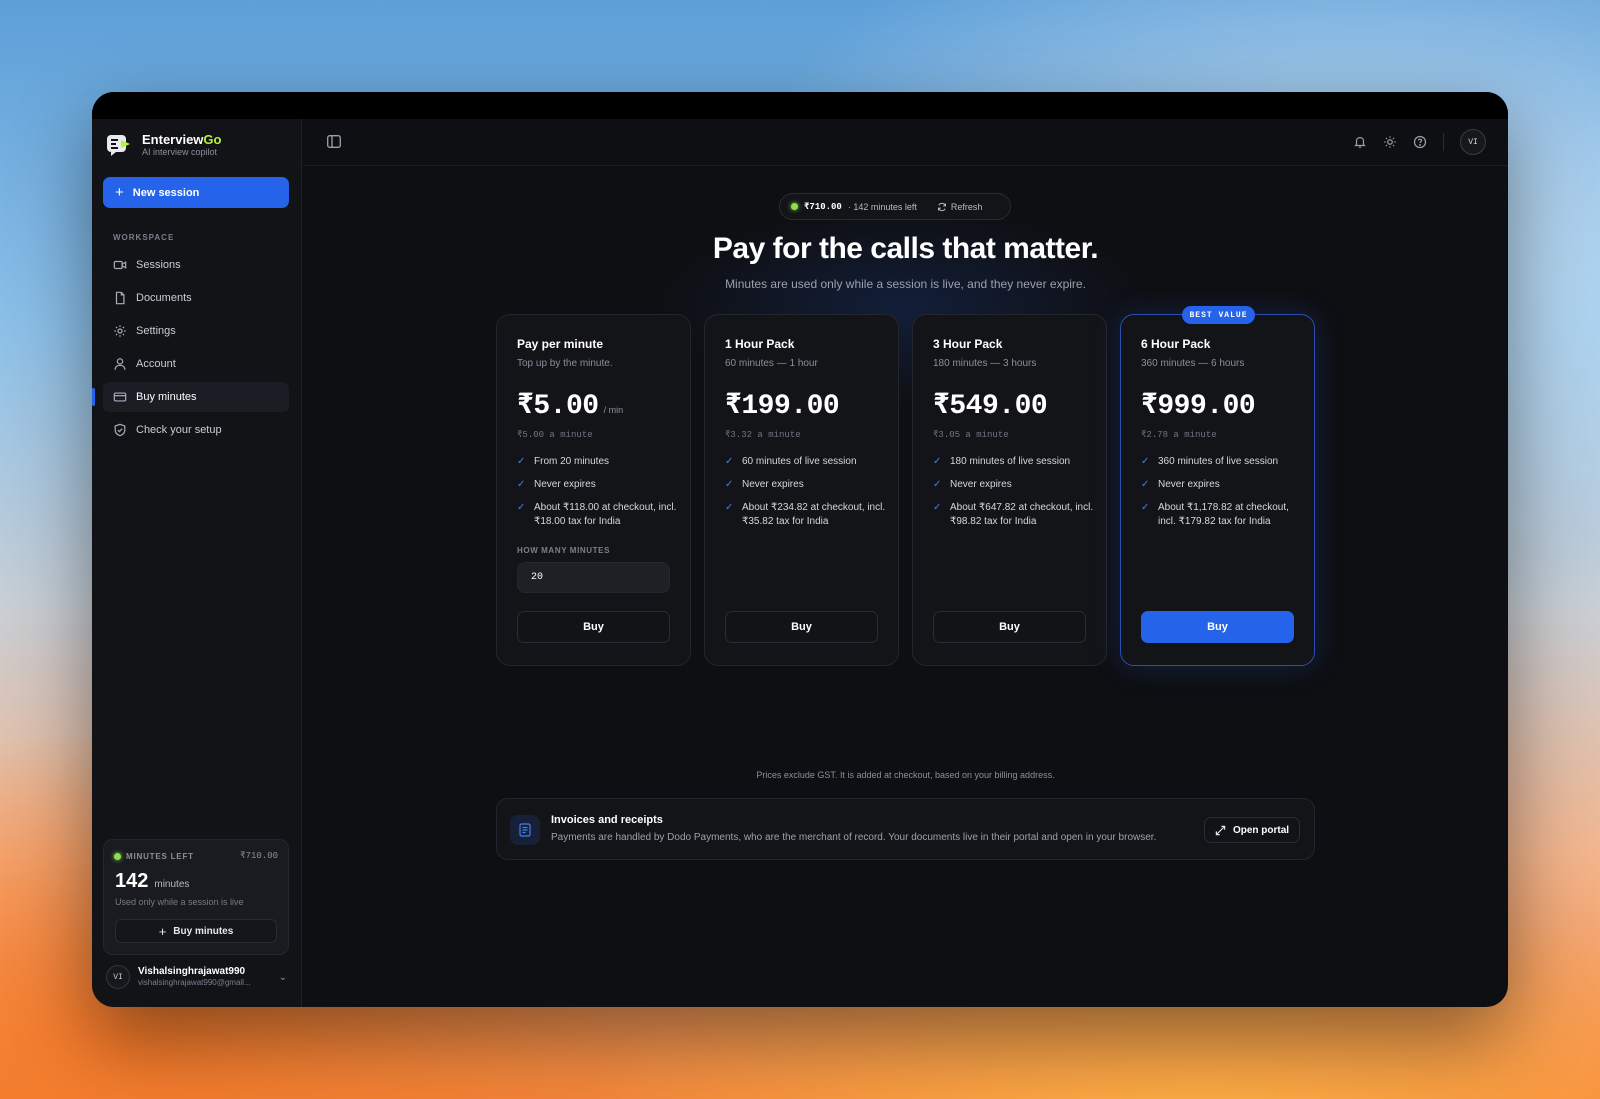  I want to click on plan-price-unit: / min, so click(613, 410).